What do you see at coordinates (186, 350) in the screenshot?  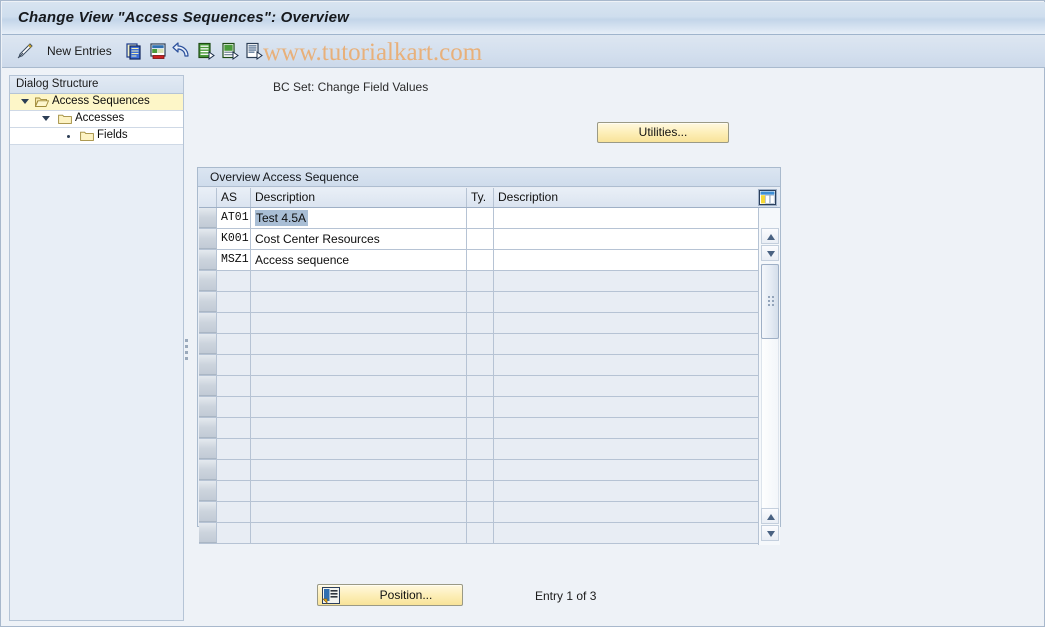 I see `panel-splitter-handle` at bounding box center [186, 350].